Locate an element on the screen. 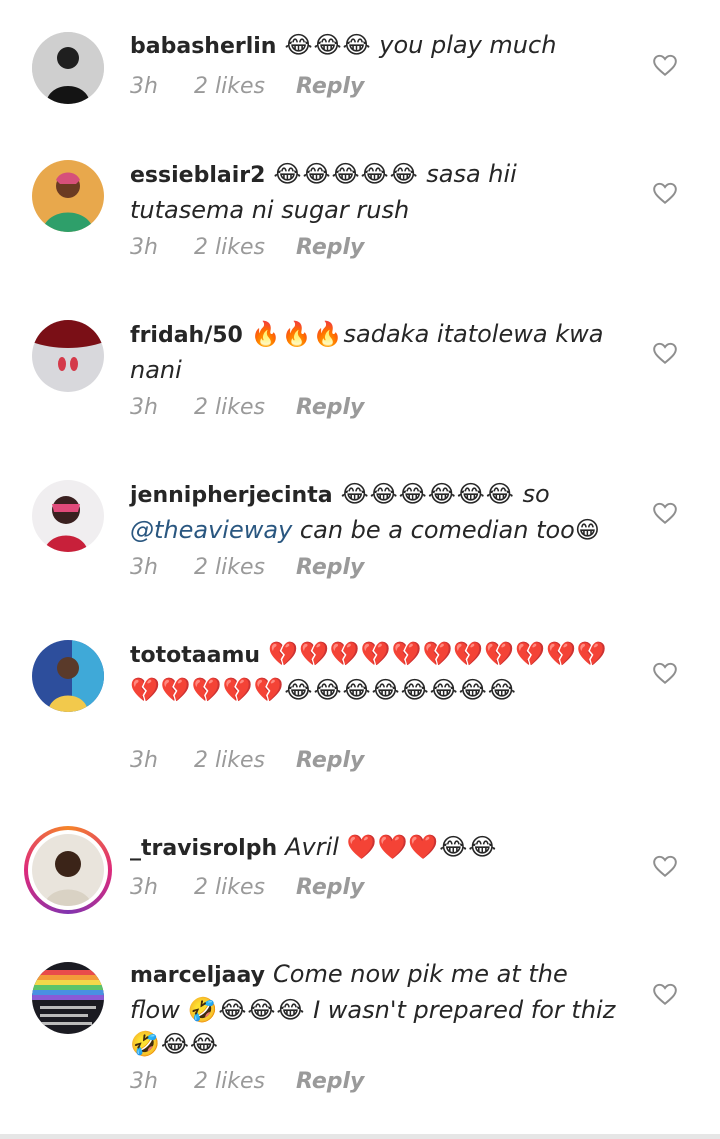  comment-text: tototaamu 💔💔💔💔💔💔💔💔💔💔💔💔💔💔💔💔😂😂😂😂😂😂😂😂 is located at coordinates (375, 672).